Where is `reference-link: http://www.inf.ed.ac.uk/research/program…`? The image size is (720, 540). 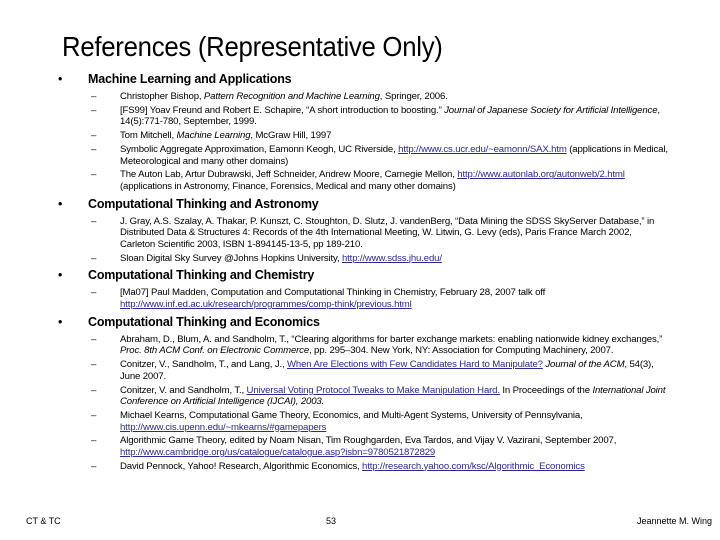
reference-link: http://www.inf.ed.ac.uk/research/program… is located at coordinates (266, 304).